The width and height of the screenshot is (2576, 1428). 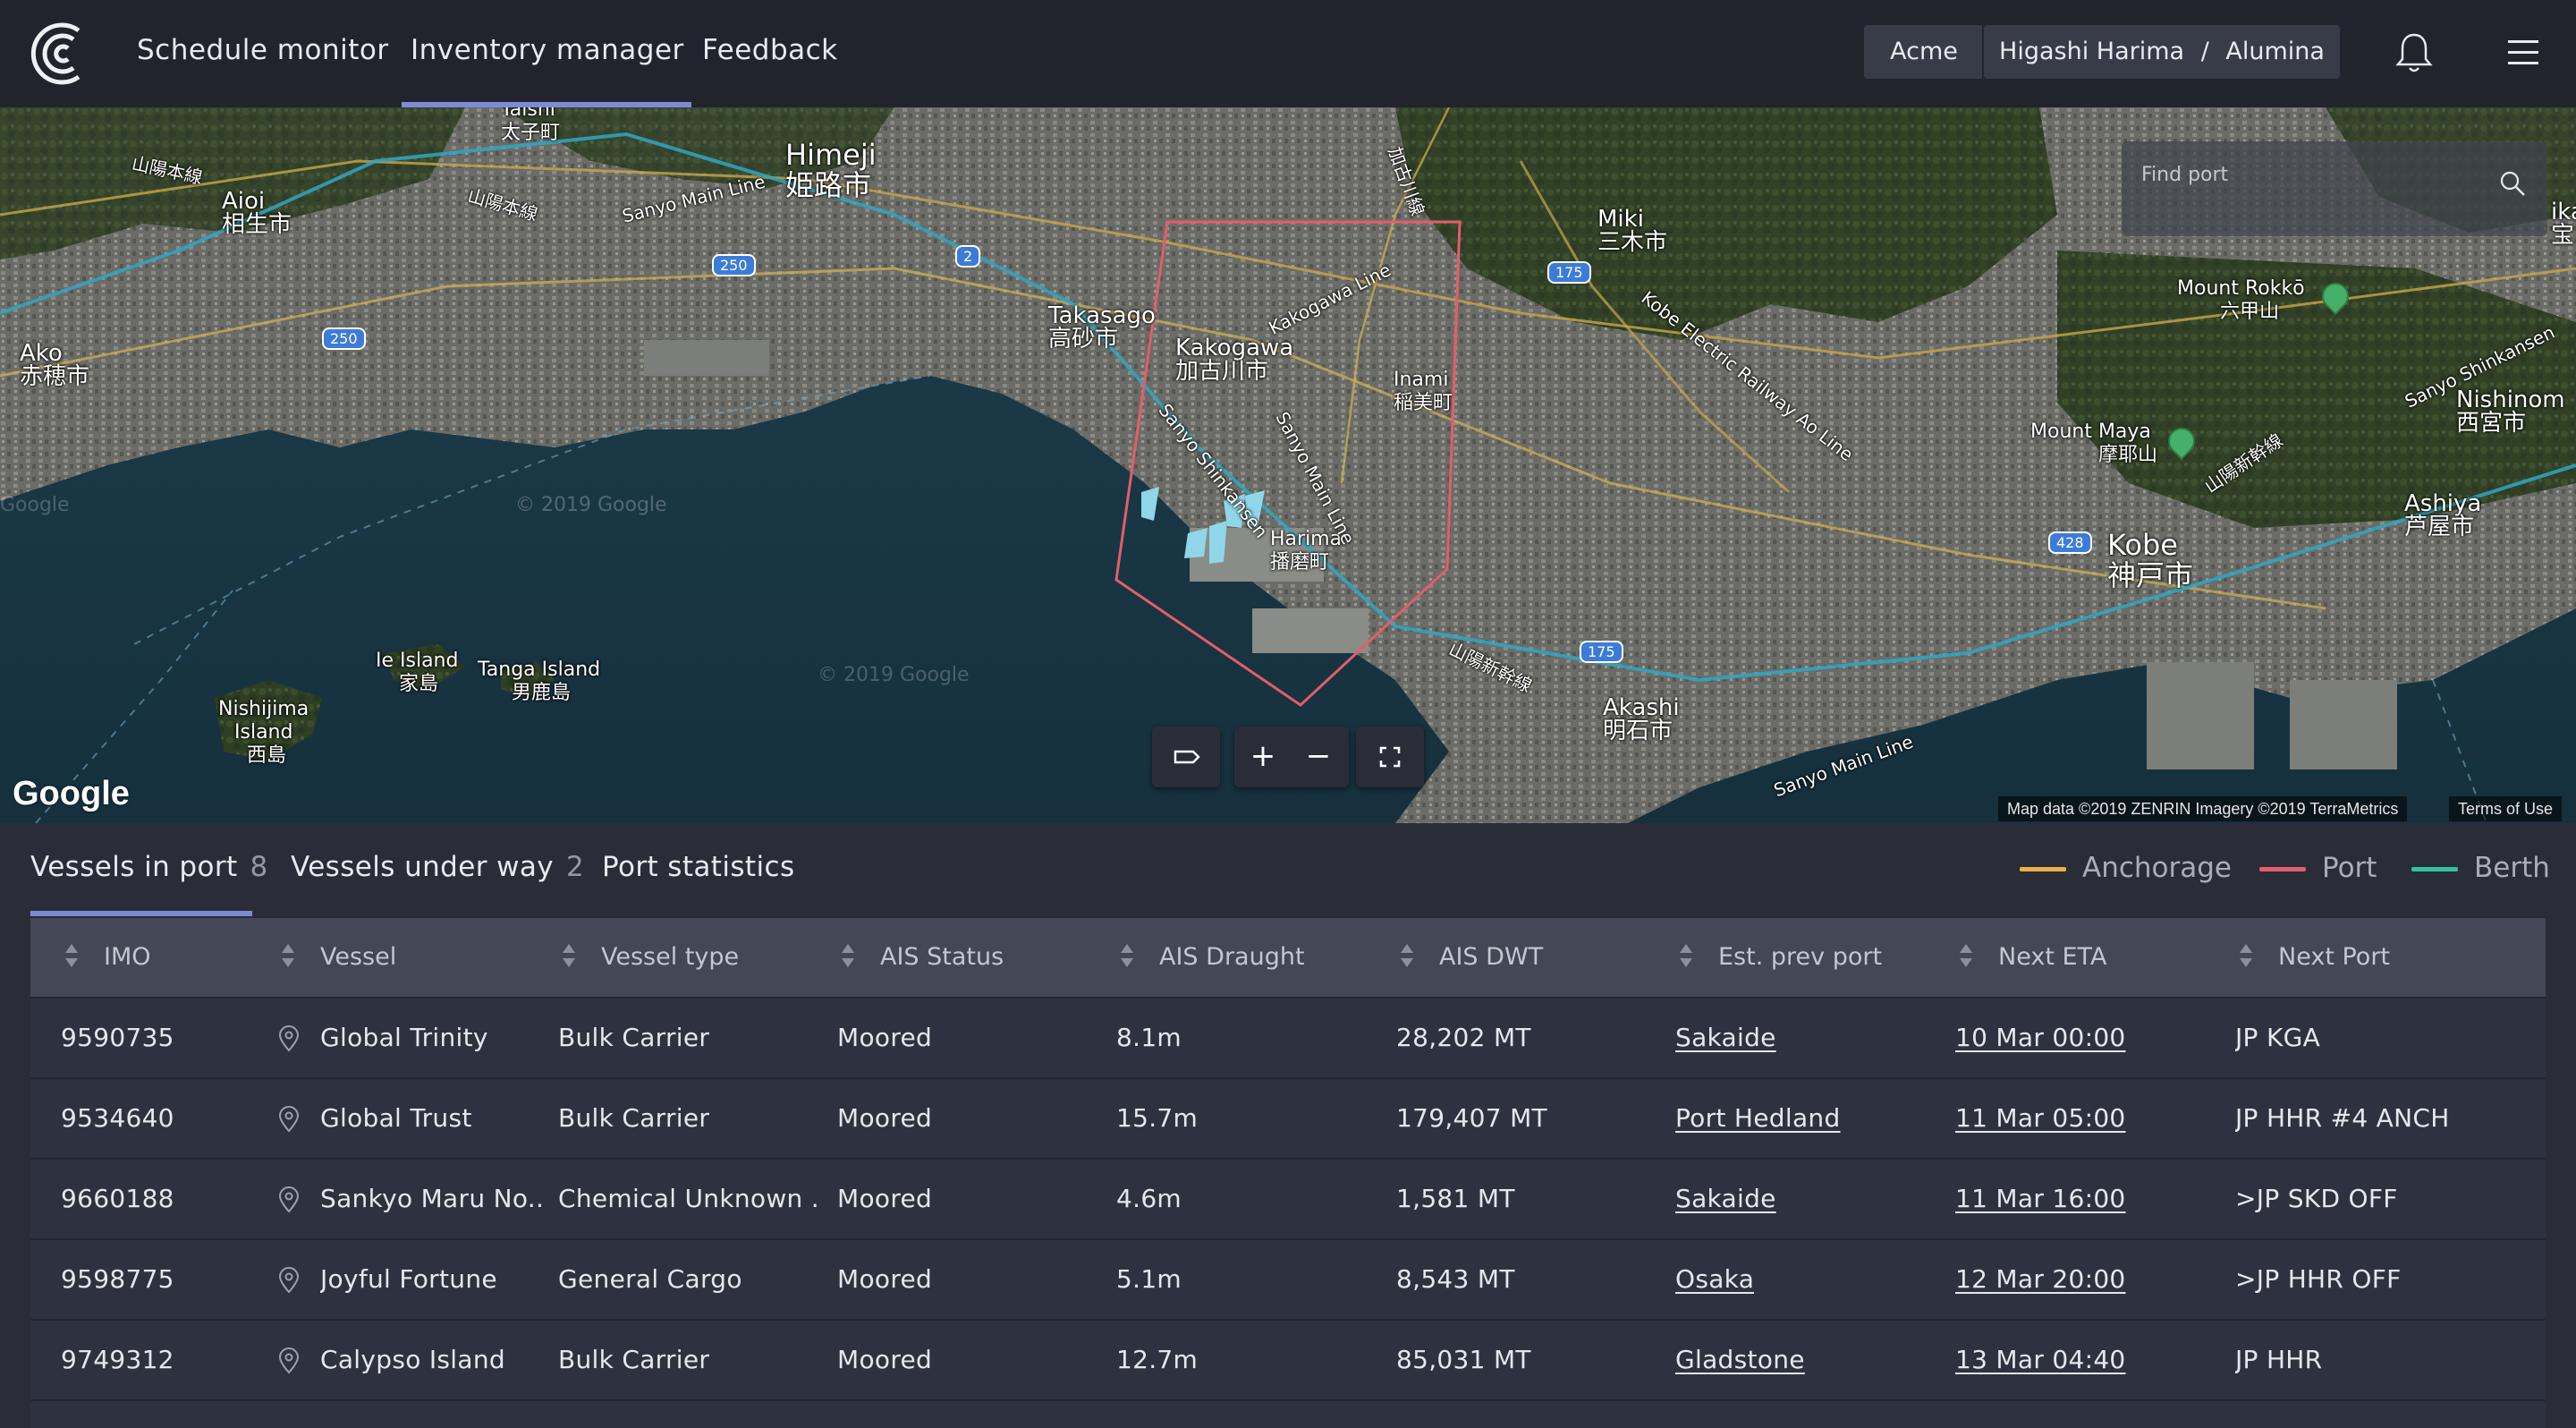 I want to click on column-header-ais-dwt: AIS DWT, so click(x=1471, y=958).